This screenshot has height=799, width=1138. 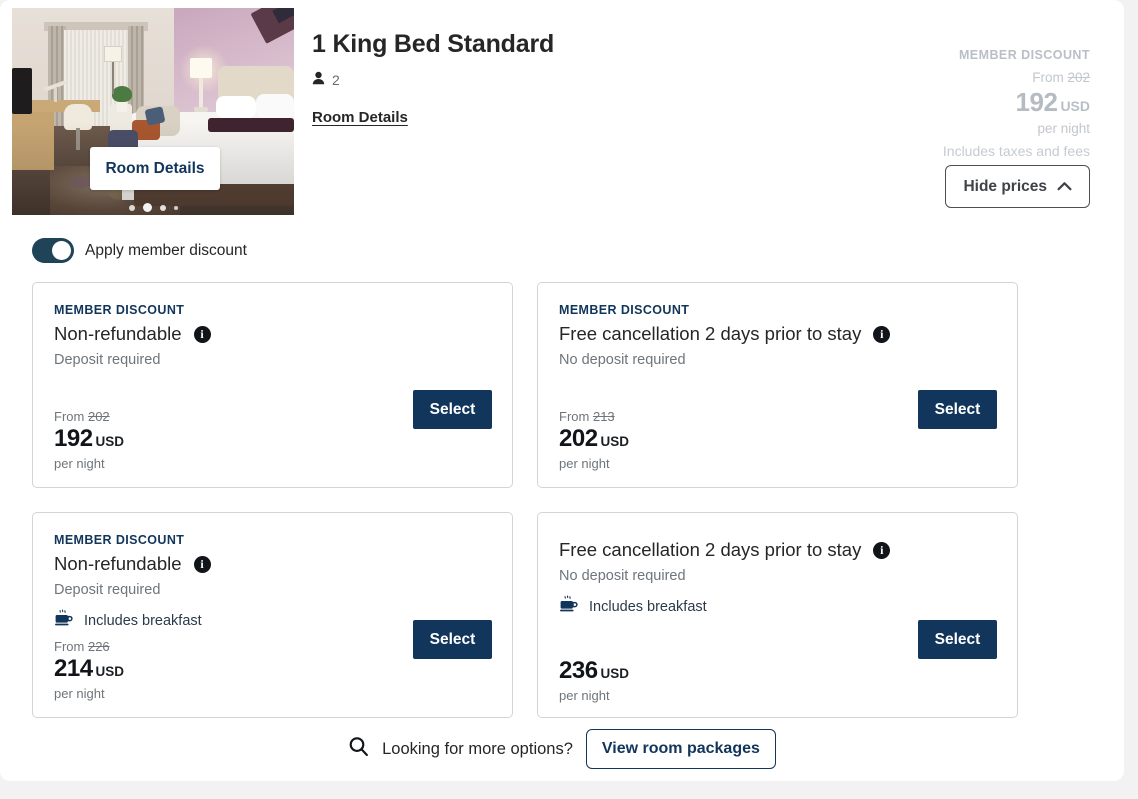 I want to click on chevron-up-icon, so click(x=1064, y=187).